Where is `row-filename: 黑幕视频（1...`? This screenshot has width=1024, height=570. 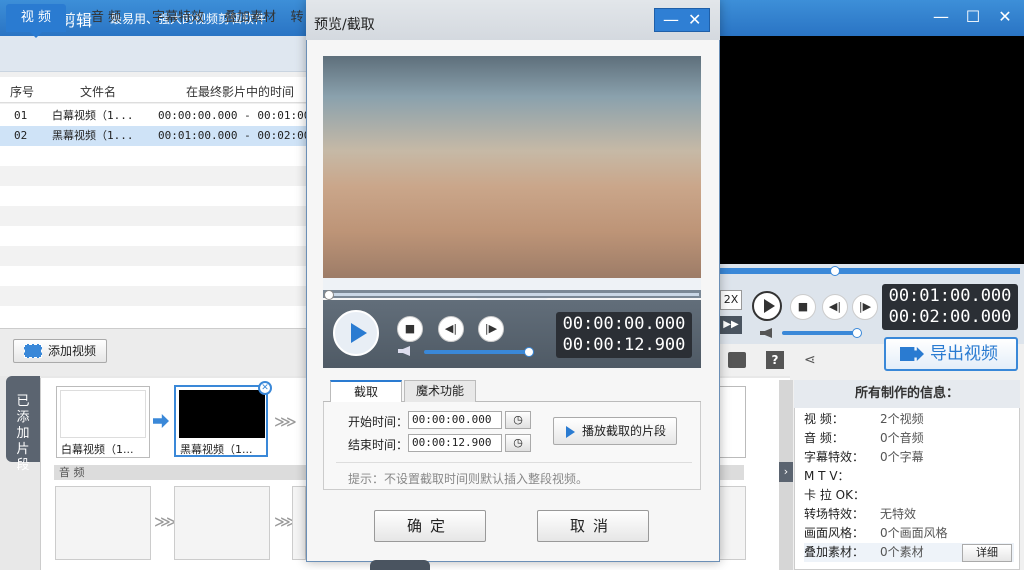 row-filename: 黑幕视频（1... is located at coordinates (93, 135).